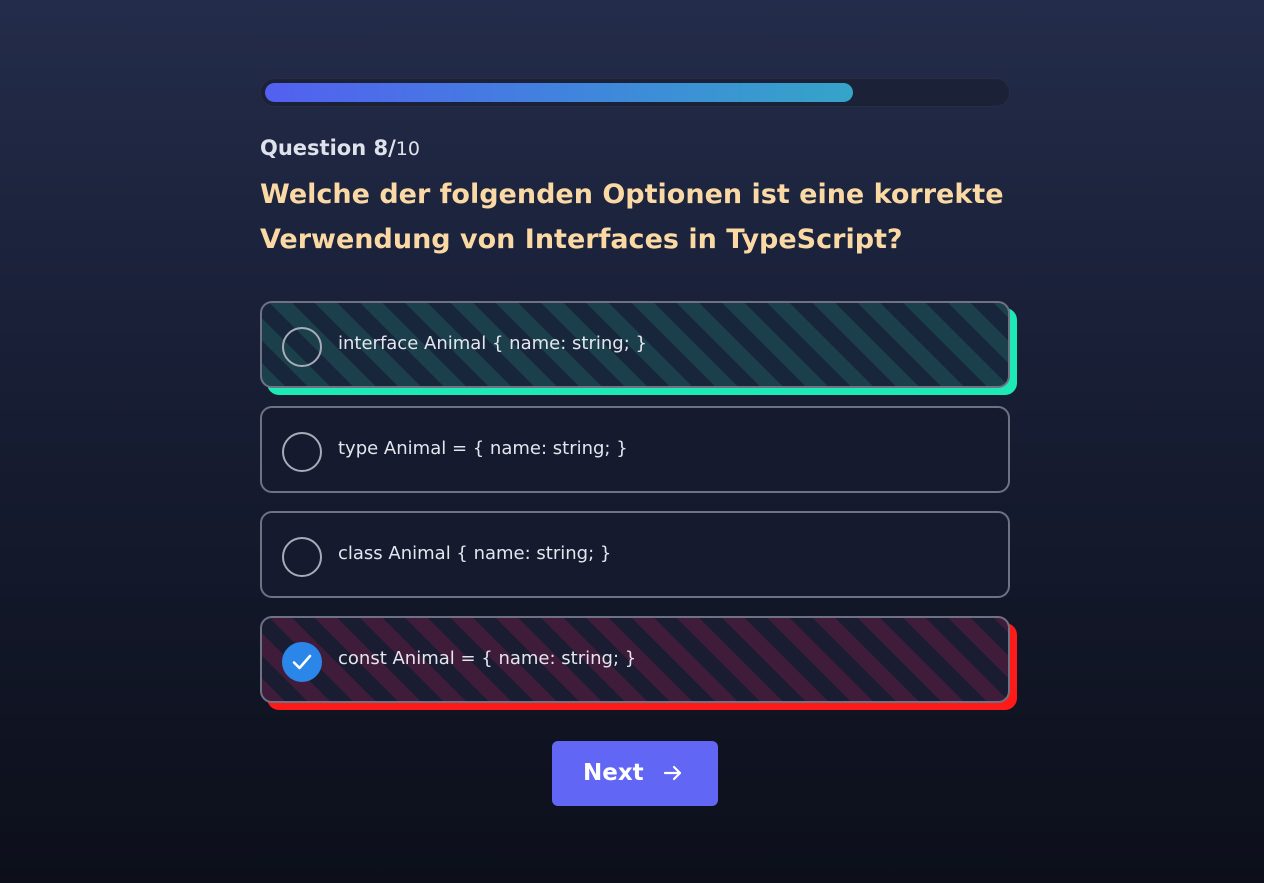  I want to click on answer-option: const Animal = { name: string; }, so click(635, 659).